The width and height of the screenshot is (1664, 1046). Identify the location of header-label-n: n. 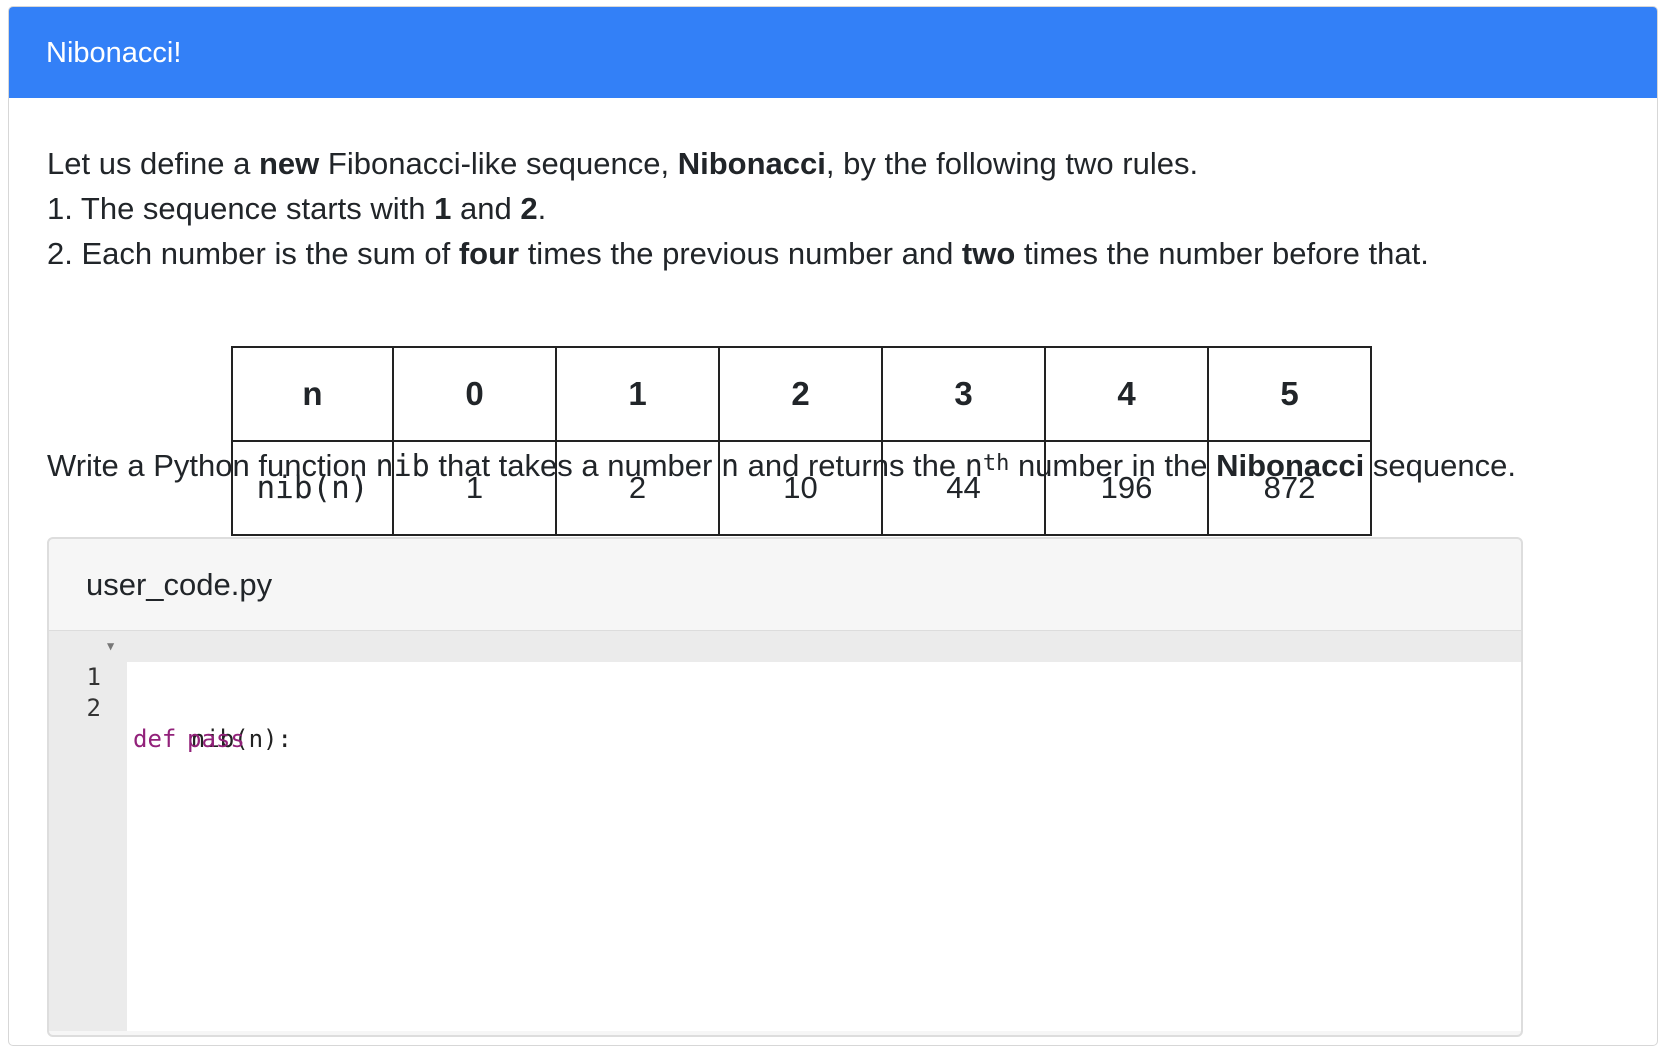
(312, 394).